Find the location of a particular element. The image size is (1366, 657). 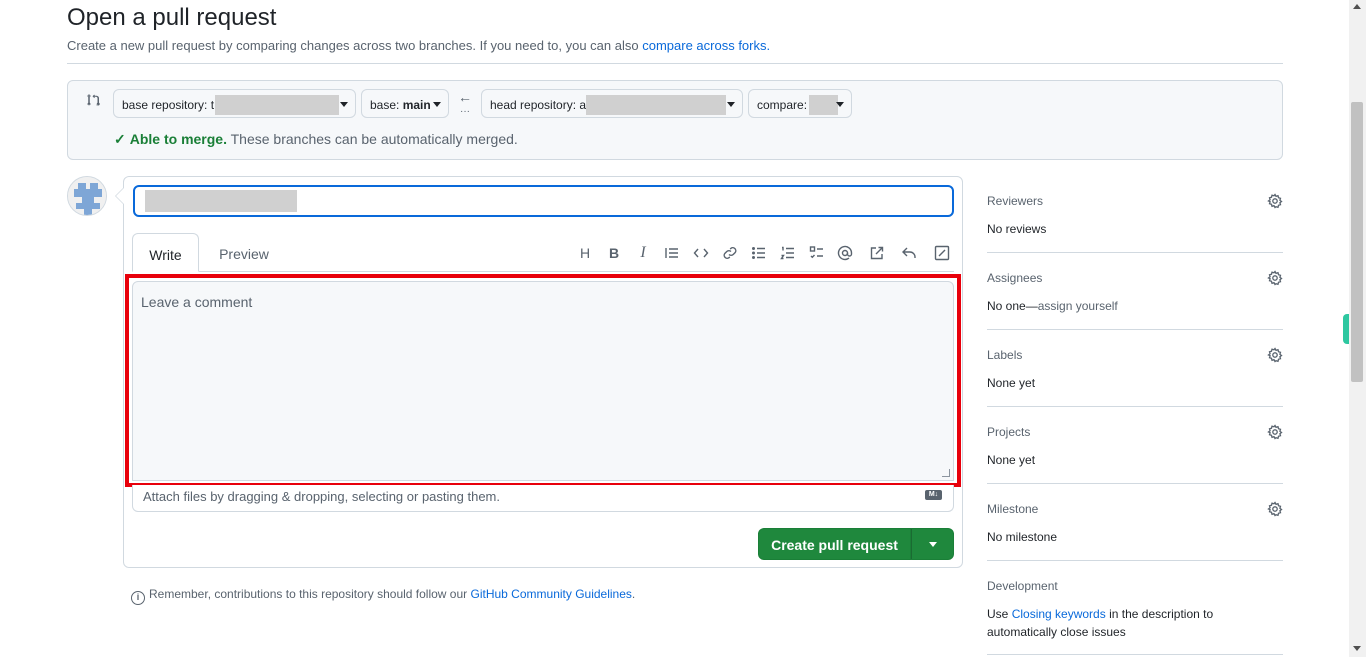

development-heading: Development is located at coordinates (1022, 586).